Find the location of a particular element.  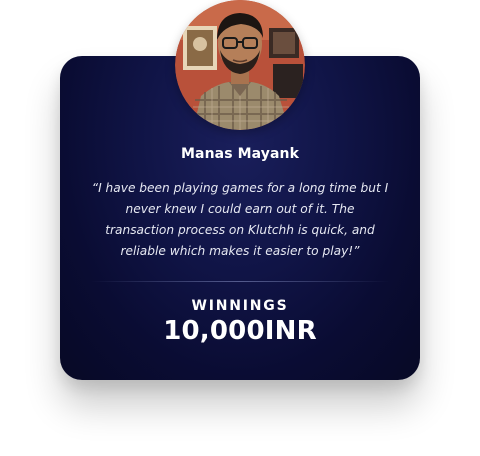

divider is located at coordinates (240, 281).